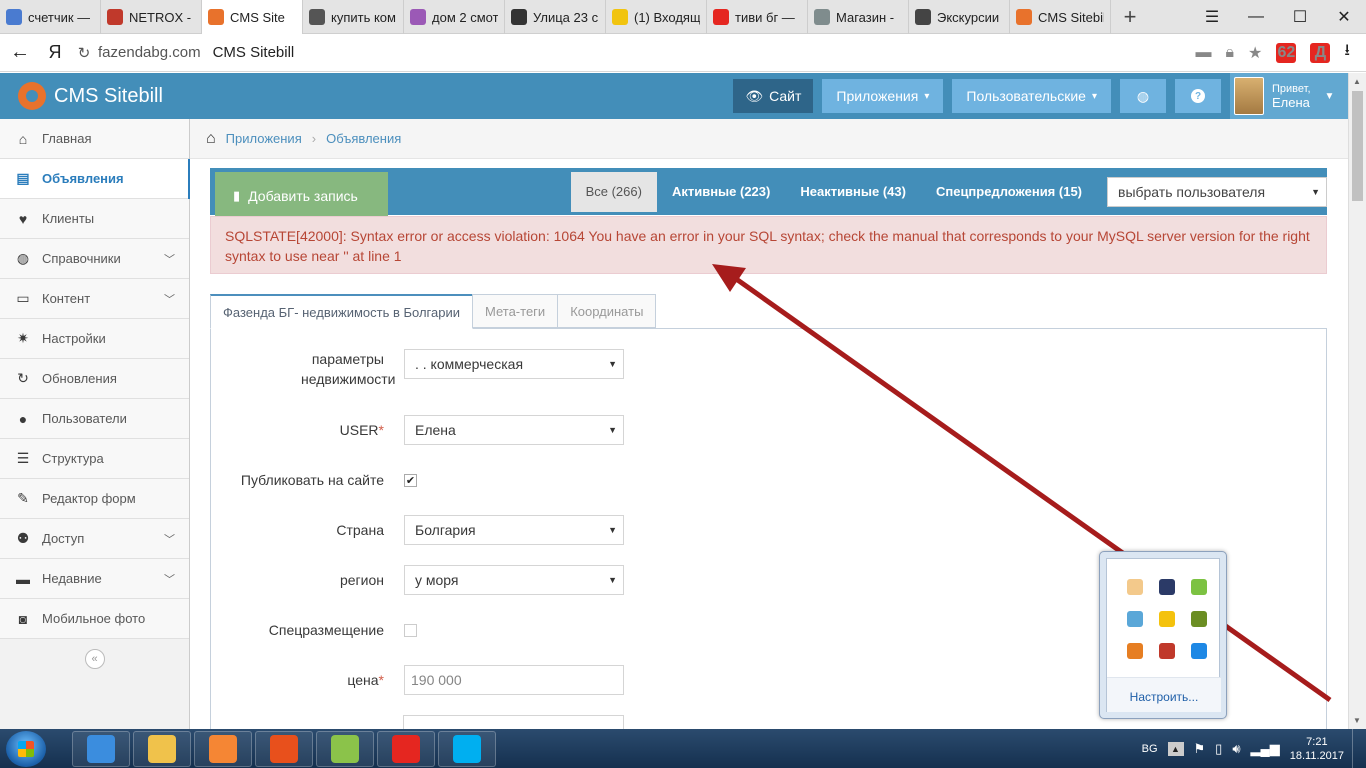 The image size is (1366, 768). I want to click on refresh-icon: ↻, so click(23, 378).